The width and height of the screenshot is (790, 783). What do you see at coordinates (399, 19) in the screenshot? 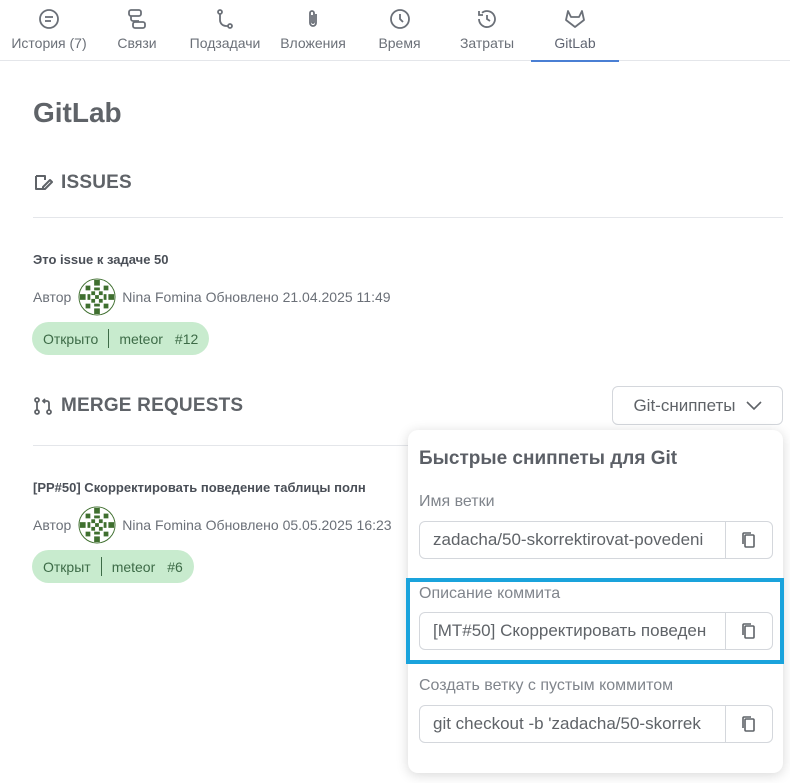
I see `clock-icon` at bounding box center [399, 19].